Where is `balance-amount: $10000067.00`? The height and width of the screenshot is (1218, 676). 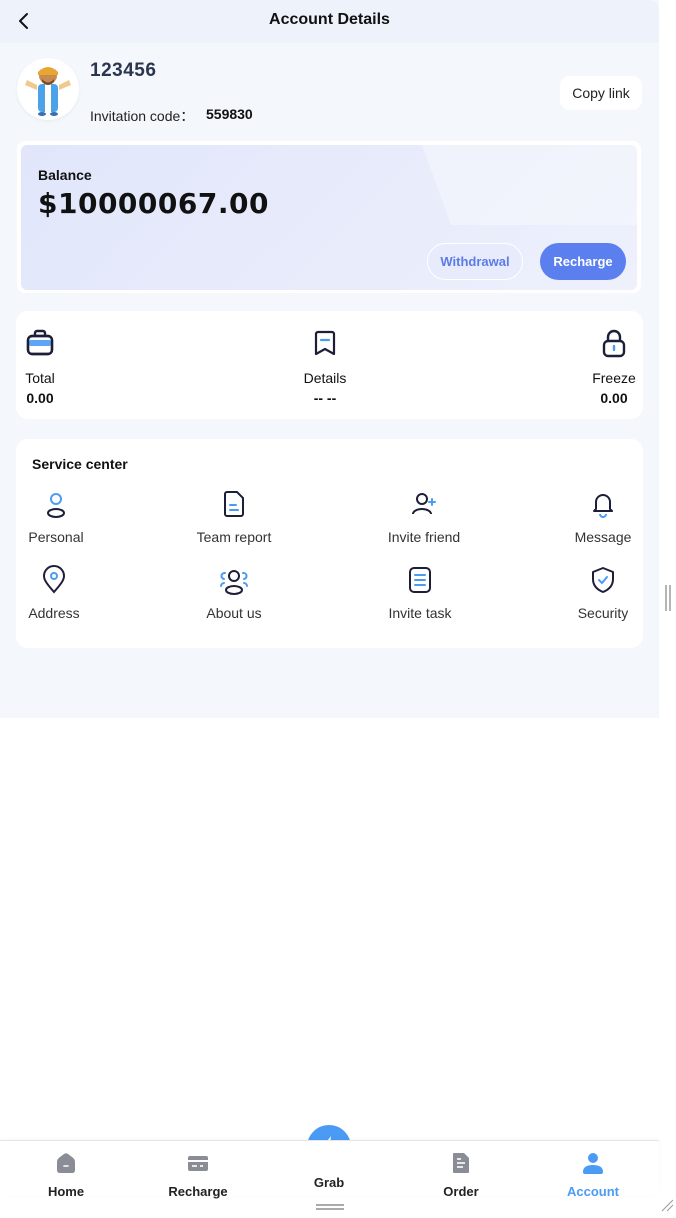 balance-amount: $10000067.00 is located at coordinates (153, 203).